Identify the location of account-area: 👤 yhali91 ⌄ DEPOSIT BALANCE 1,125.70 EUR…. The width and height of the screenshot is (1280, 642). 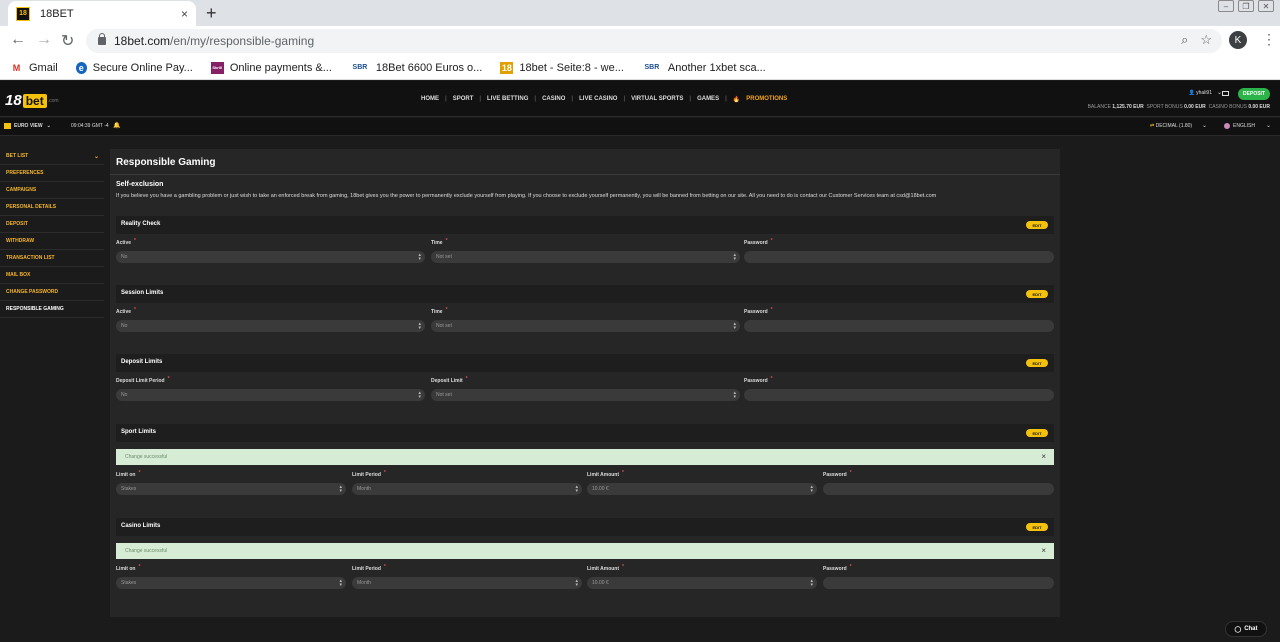
(1175, 100).